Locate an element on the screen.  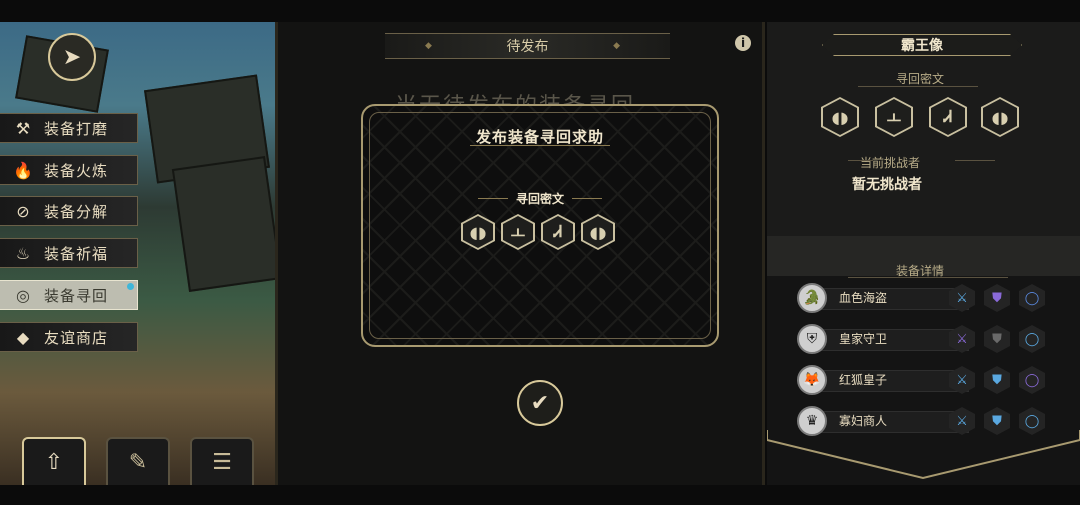
challenger-divider-left is located at coordinates (860, 160).